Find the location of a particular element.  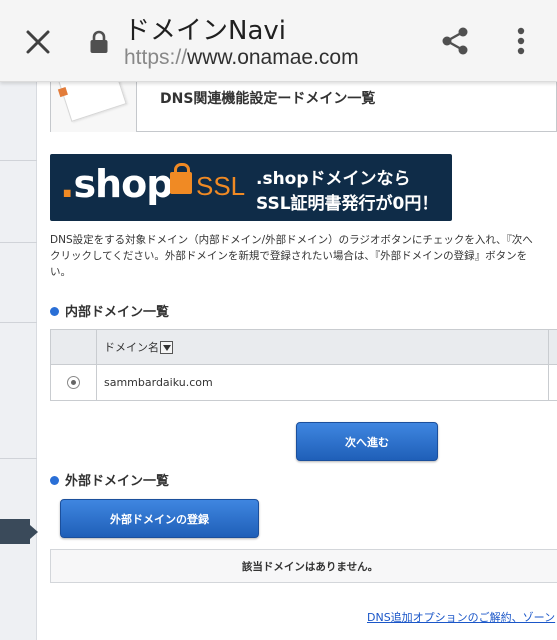

lock-icon is located at coordinates (99, 42).